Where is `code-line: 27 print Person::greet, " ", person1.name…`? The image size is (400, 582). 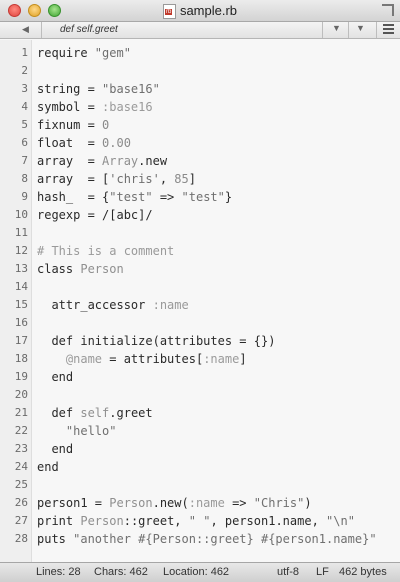 code-line: 27 print Person::greet, " ", person1.name… is located at coordinates (200, 521).